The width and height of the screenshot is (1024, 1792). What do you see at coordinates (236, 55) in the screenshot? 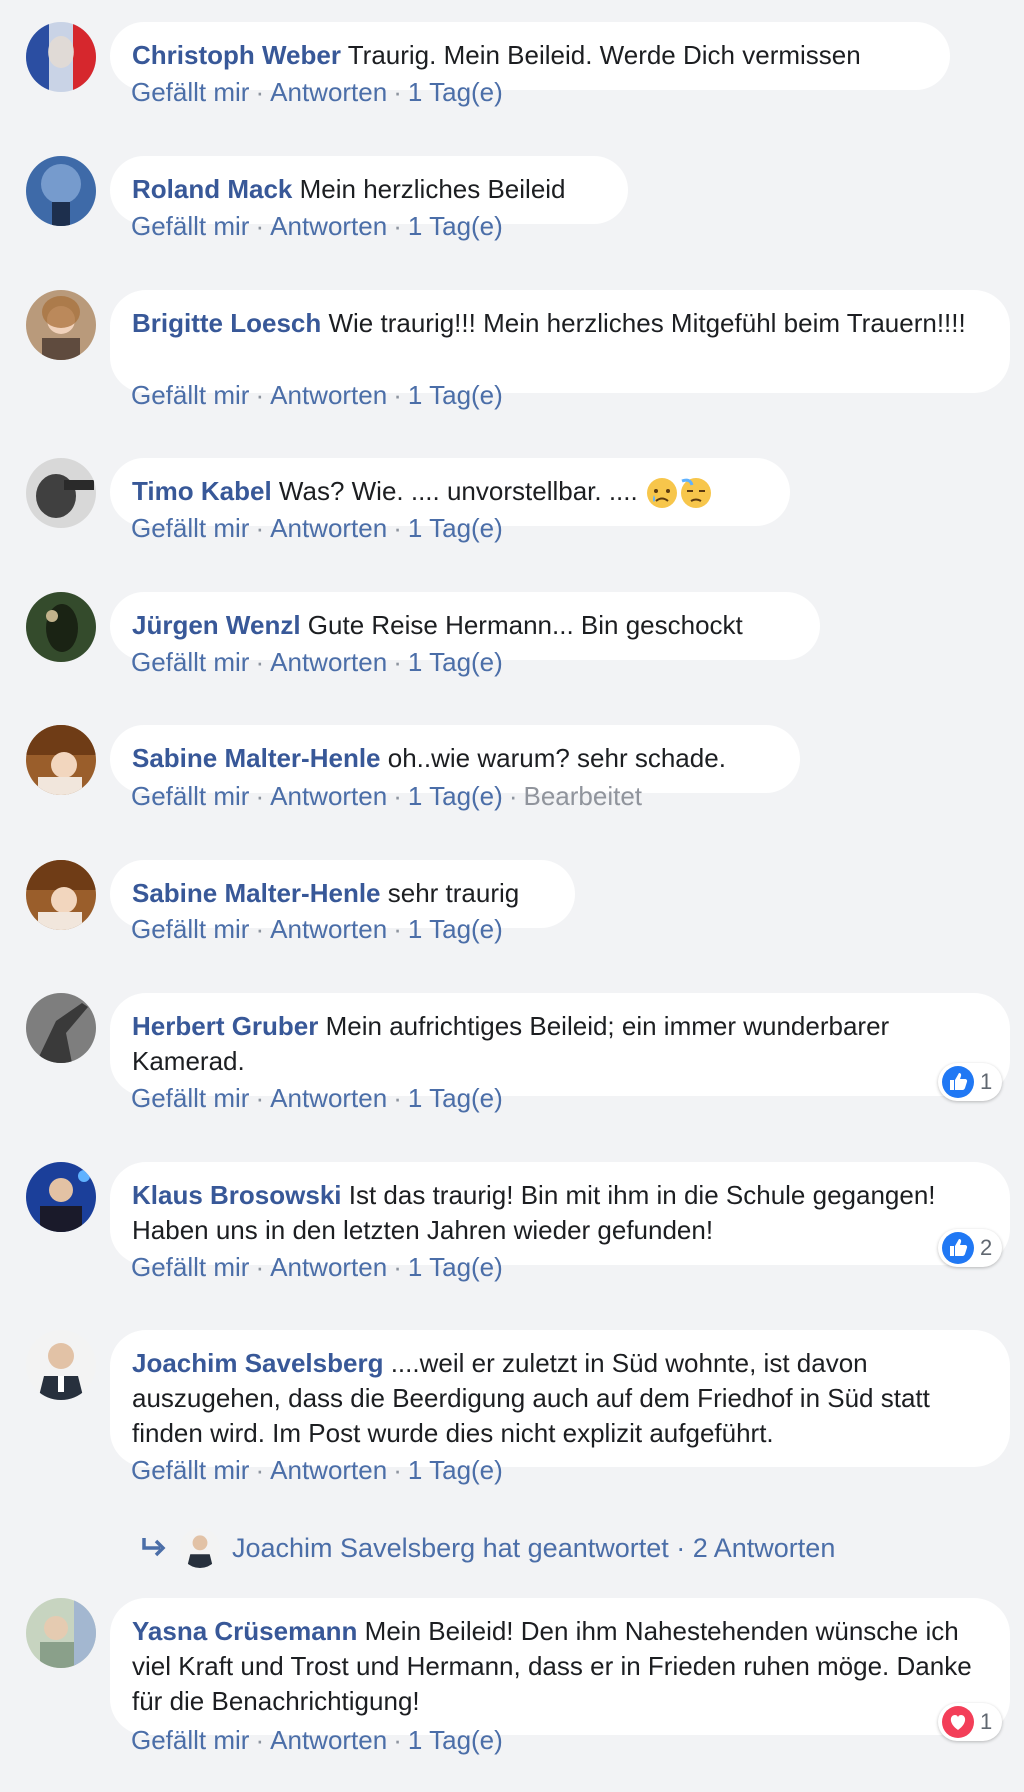
I see `comment-author: Christoph Weber` at bounding box center [236, 55].